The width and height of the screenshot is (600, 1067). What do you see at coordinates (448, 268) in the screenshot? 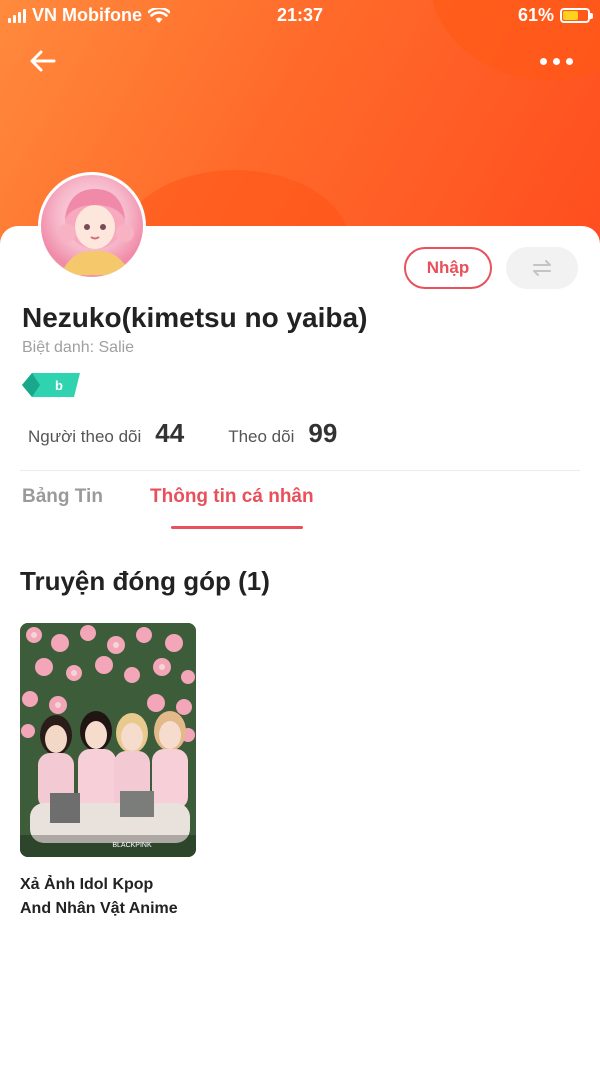
I see `follow-button: Nhập` at bounding box center [448, 268].